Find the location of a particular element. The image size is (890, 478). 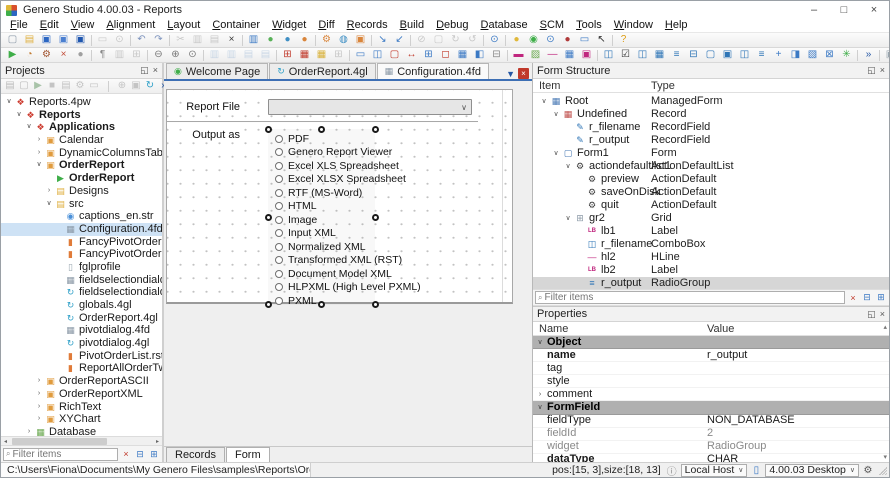

remote-button: ◍ is located at coordinates (343, 40).